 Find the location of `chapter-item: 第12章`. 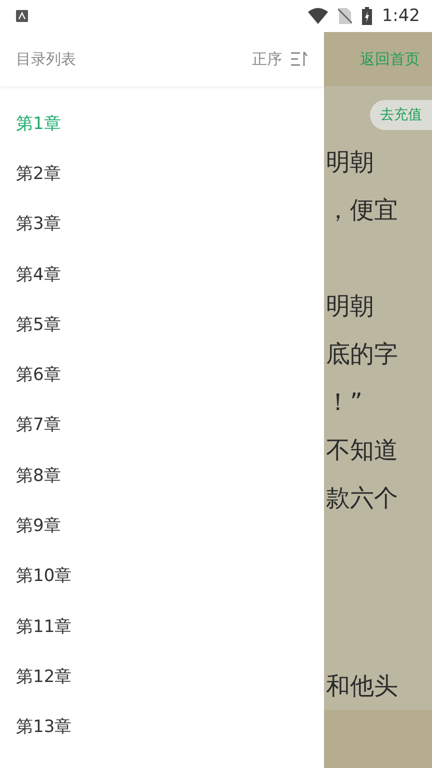

chapter-item: 第12章 is located at coordinates (162, 676).